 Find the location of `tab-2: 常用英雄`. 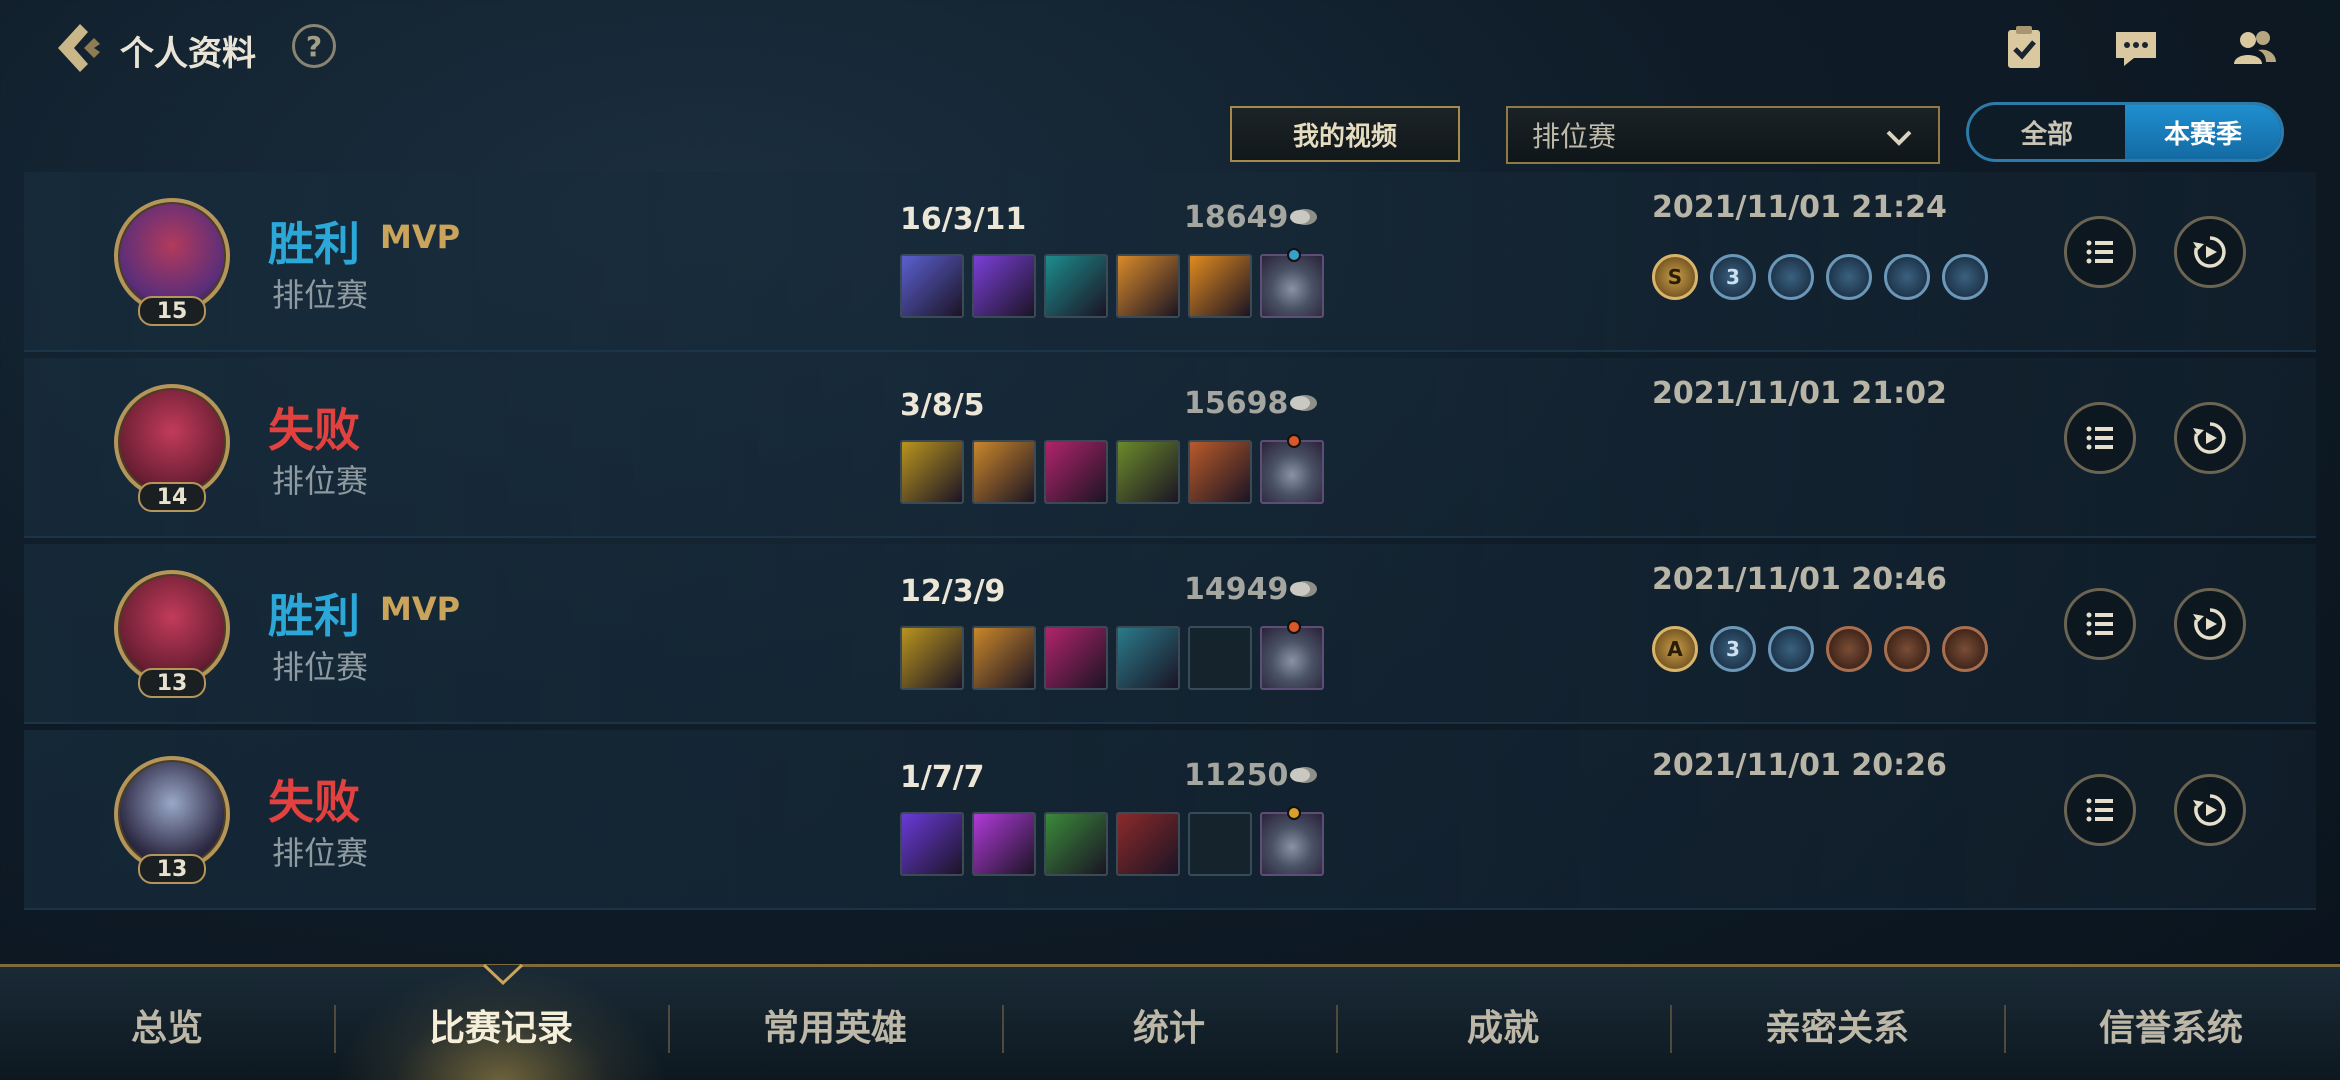

tab-2: 常用英雄 is located at coordinates (835, 1023).